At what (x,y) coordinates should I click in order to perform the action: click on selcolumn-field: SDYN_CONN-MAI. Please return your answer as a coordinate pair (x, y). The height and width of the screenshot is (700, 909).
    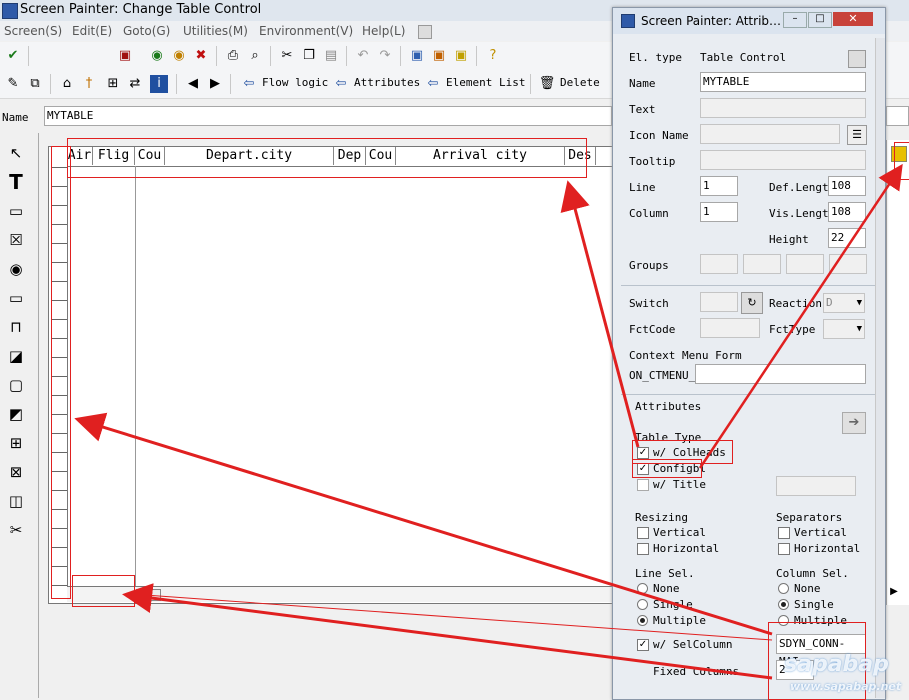
    Looking at the image, I should click on (821, 651).